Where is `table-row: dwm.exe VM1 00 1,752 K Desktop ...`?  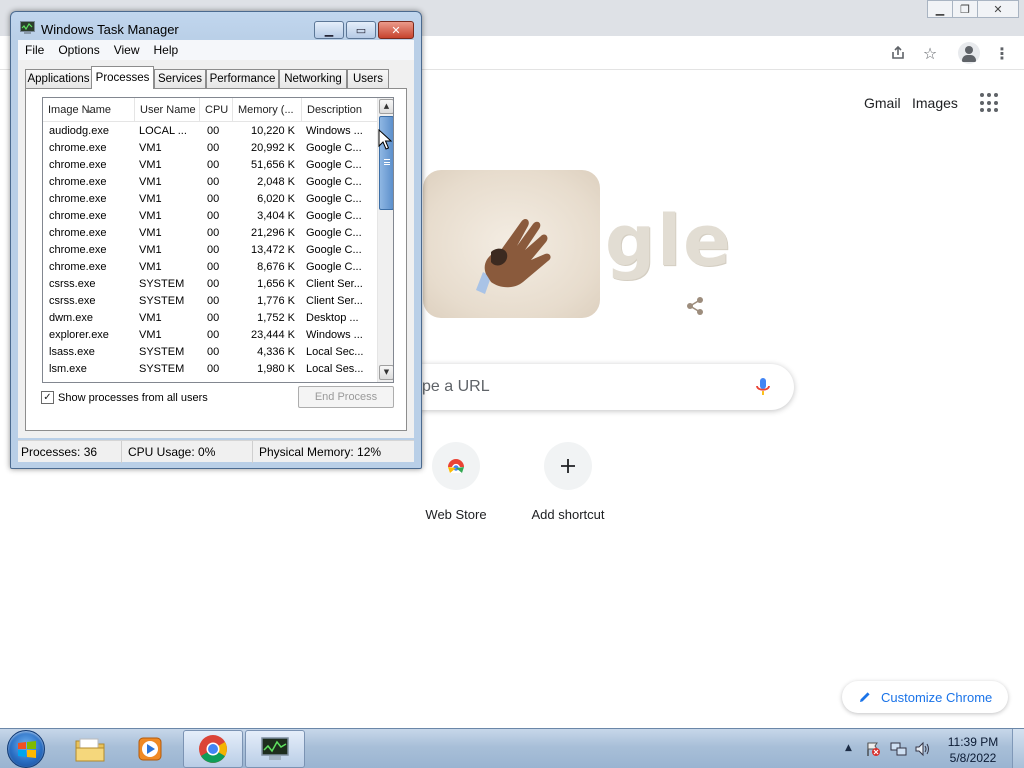
table-row: dwm.exe VM1 00 1,752 K Desktop ... is located at coordinates (210, 318).